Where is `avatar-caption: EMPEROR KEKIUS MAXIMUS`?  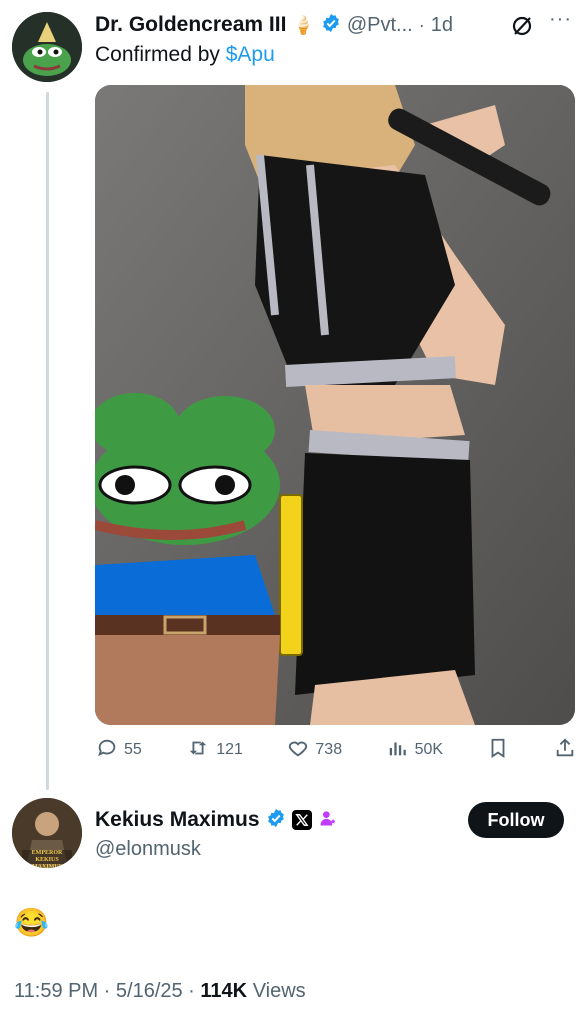 avatar-caption: EMPEROR KEKIUS MAXIMUS is located at coordinates (47, 859).